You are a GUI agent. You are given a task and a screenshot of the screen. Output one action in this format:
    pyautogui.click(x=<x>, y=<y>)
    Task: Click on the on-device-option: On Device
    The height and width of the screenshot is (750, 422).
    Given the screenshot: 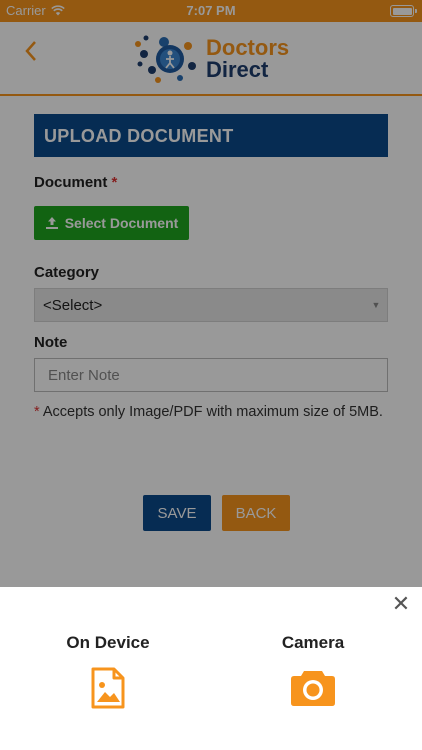 What is the action you would take?
    pyautogui.click(x=108, y=671)
    